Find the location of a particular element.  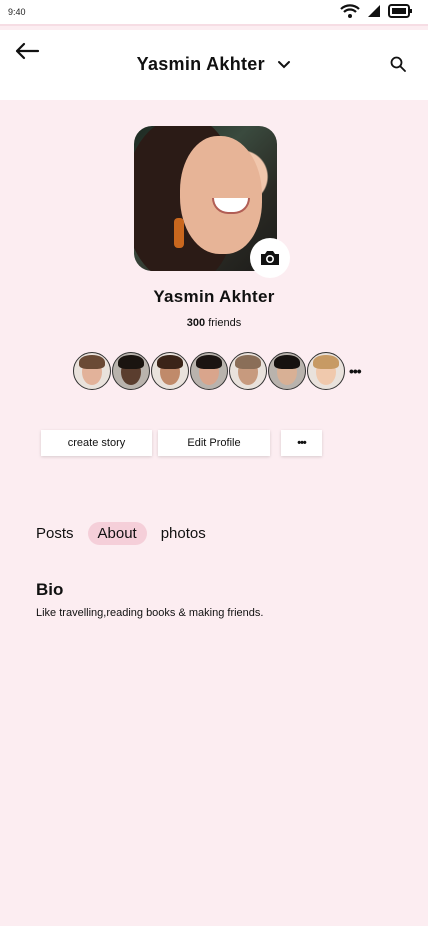

signal-icon is located at coordinates (374, 11).